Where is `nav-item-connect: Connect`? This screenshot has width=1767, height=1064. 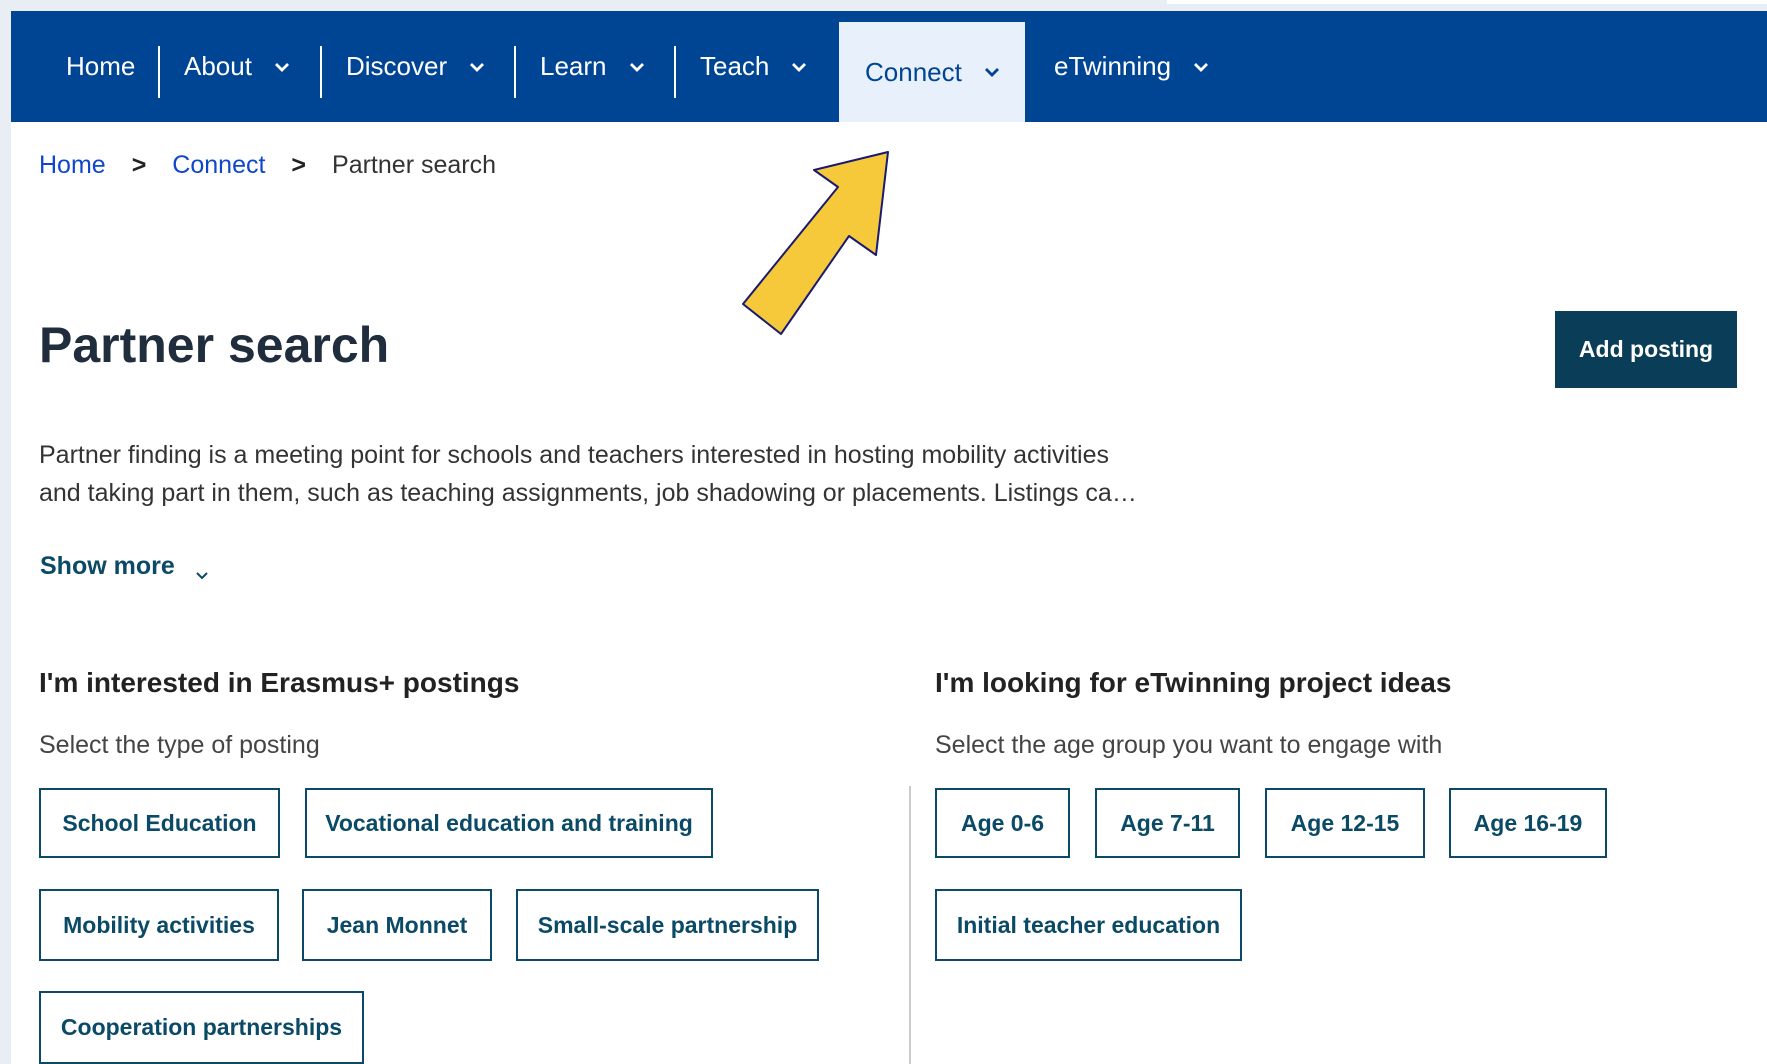 nav-item-connect: Connect is located at coordinates (932, 72).